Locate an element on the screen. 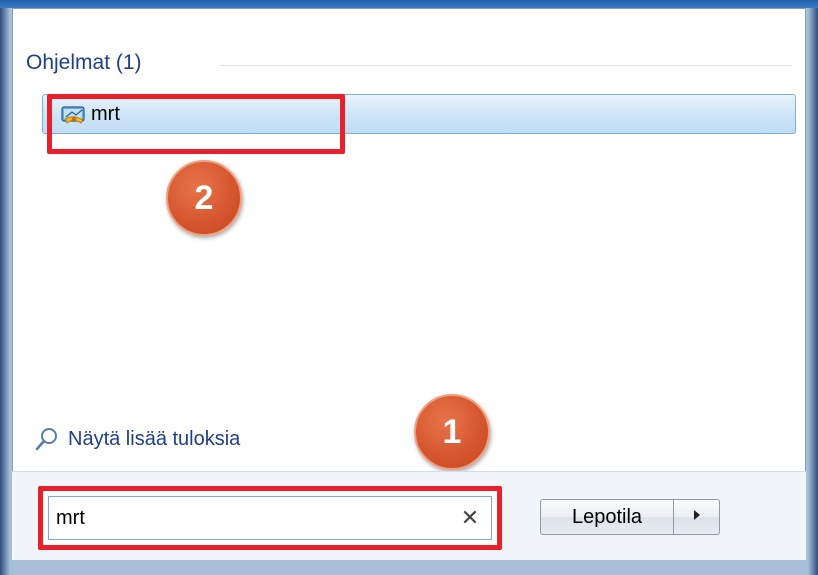 The image size is (818, 575). see-more-results-link: Näytä lisää tuloksia is located at coordinates (137, 439).